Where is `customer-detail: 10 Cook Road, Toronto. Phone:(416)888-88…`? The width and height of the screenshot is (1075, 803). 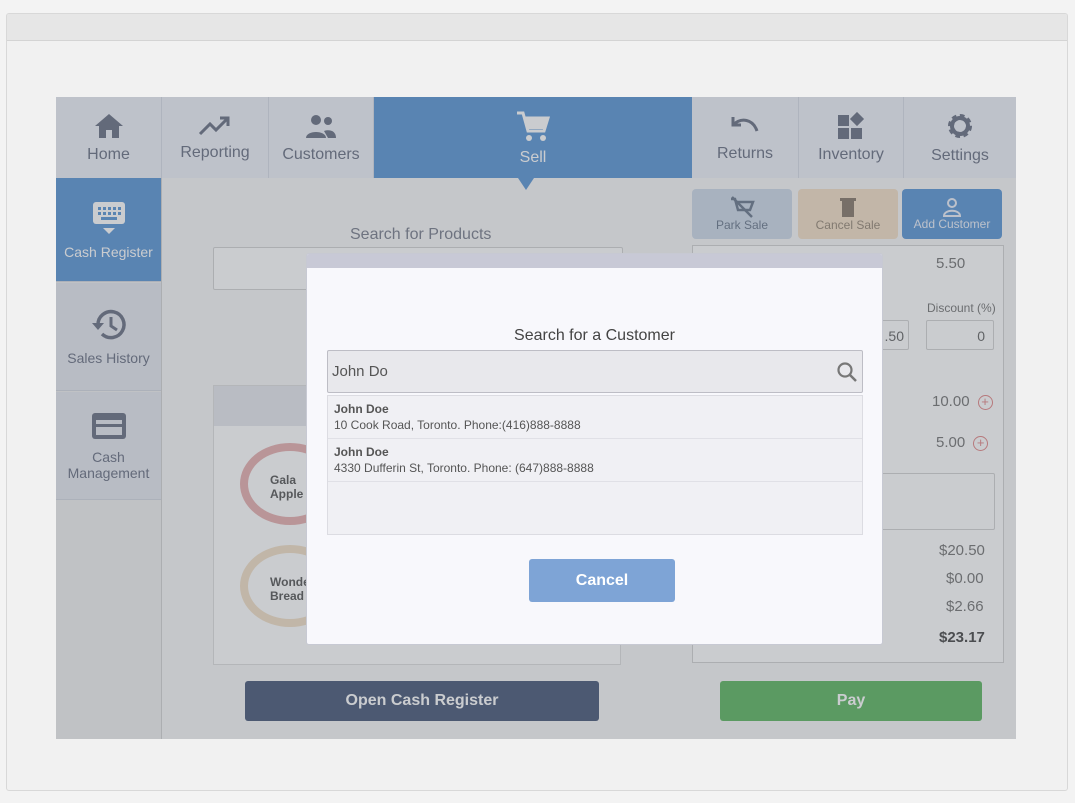 customer-detail: 10 Cook Road, Toronto. Phone:(416)888-88… is located at coordinates (457, 425).